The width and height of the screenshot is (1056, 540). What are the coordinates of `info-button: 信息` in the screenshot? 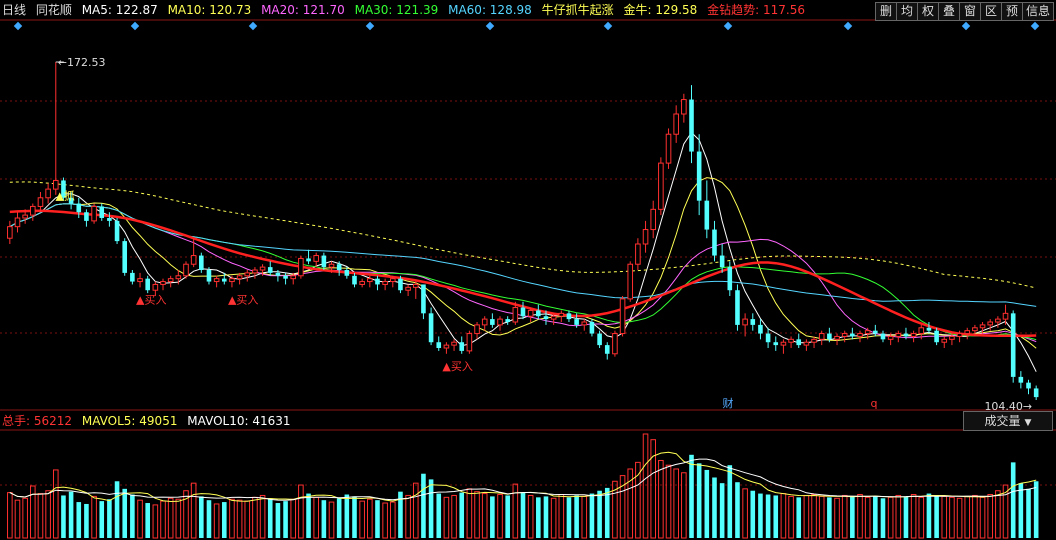 It's located at (1038, 11).